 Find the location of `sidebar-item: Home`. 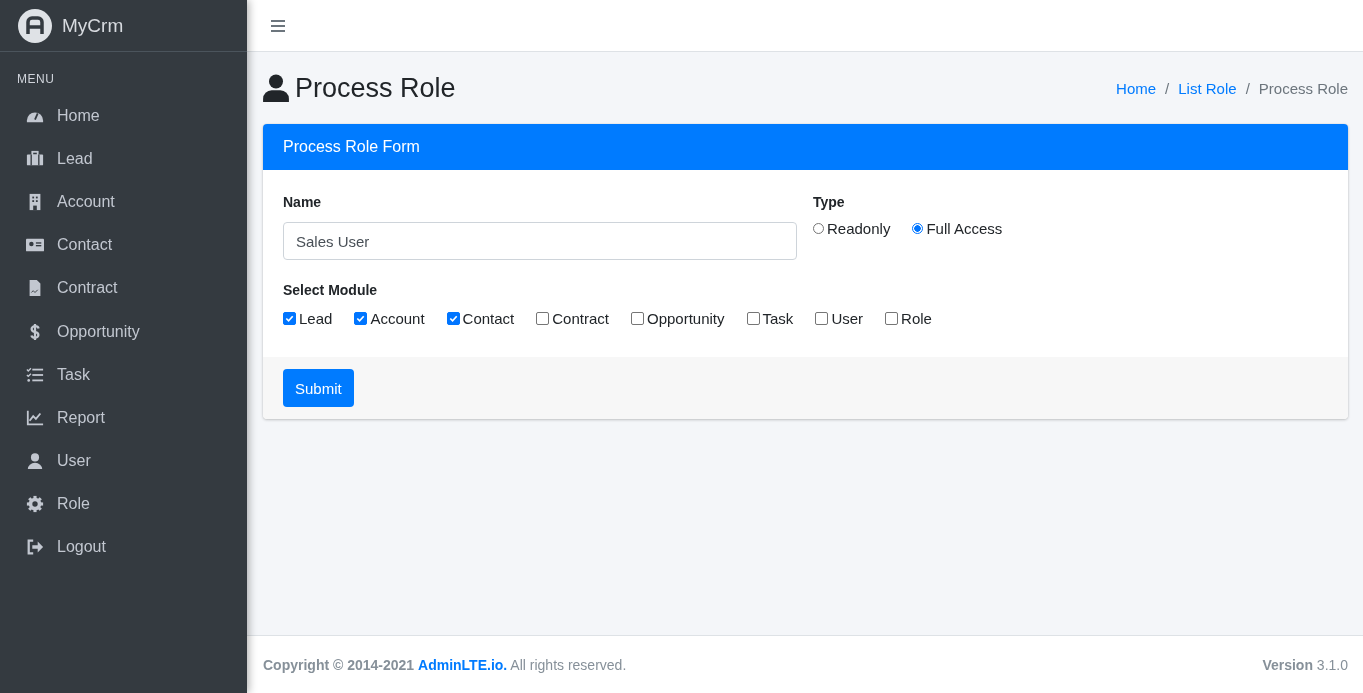

sidebar-item: Home is located at coordinates (123, 116).